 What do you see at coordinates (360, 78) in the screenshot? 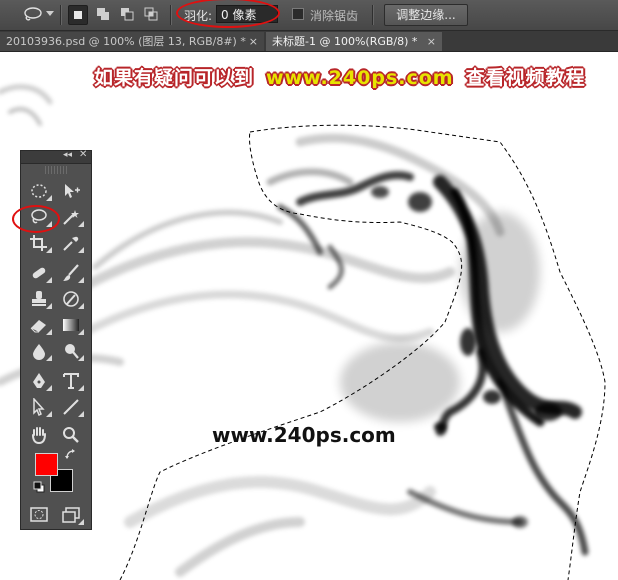
I see `promo-url: www.240ps.com` at bounding box center [360, 78].